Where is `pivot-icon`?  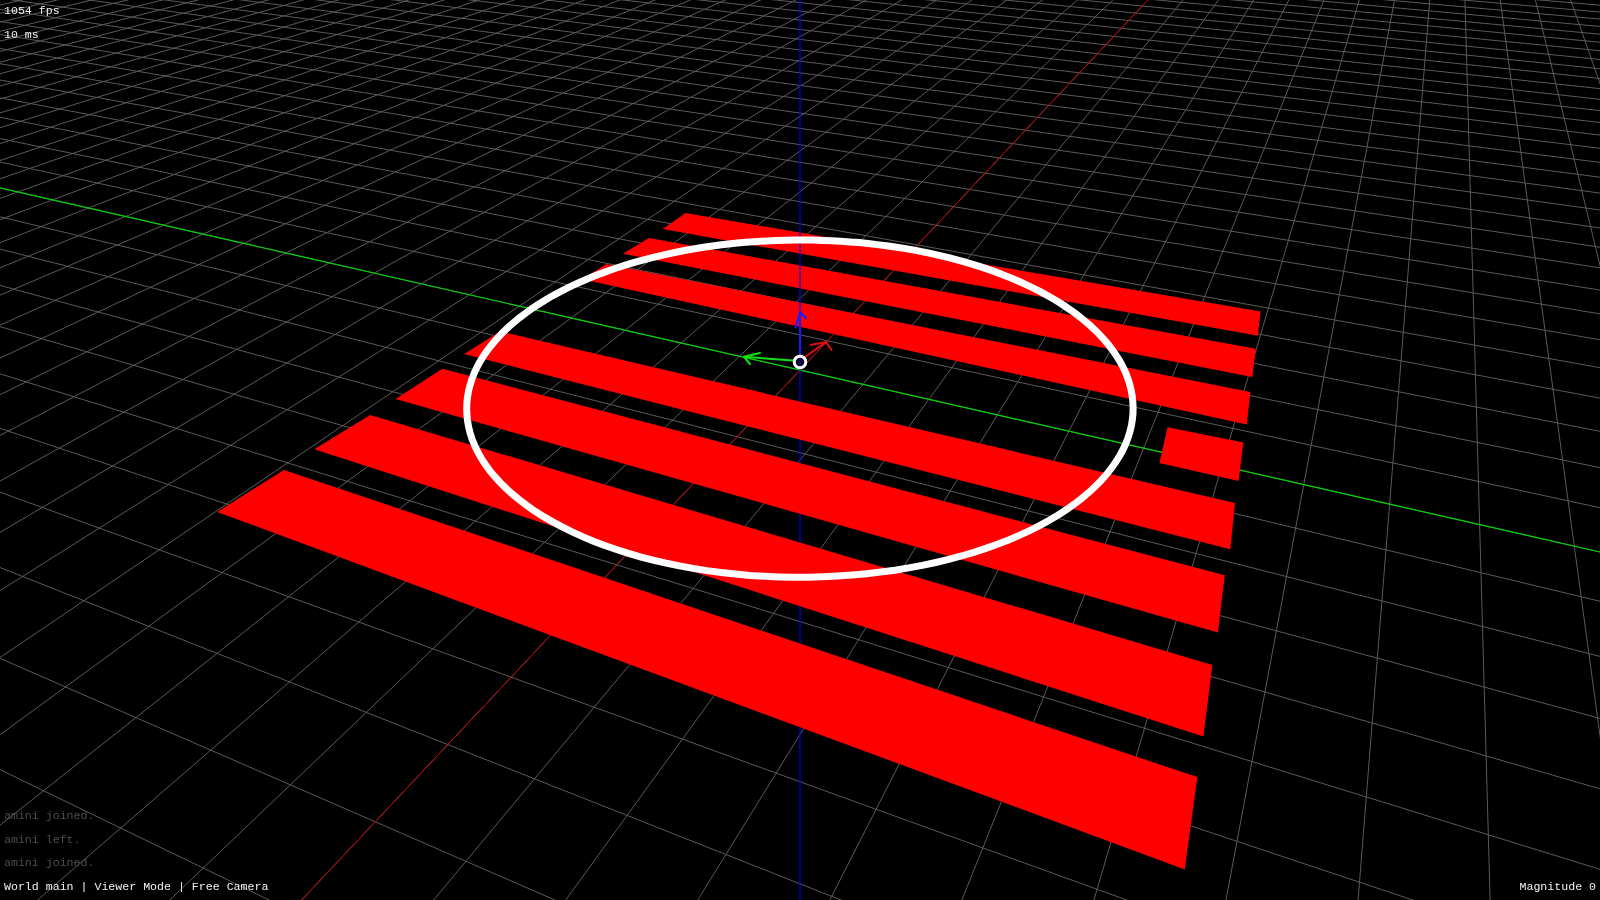
pivot-icon is located at coordinates (800, 362).